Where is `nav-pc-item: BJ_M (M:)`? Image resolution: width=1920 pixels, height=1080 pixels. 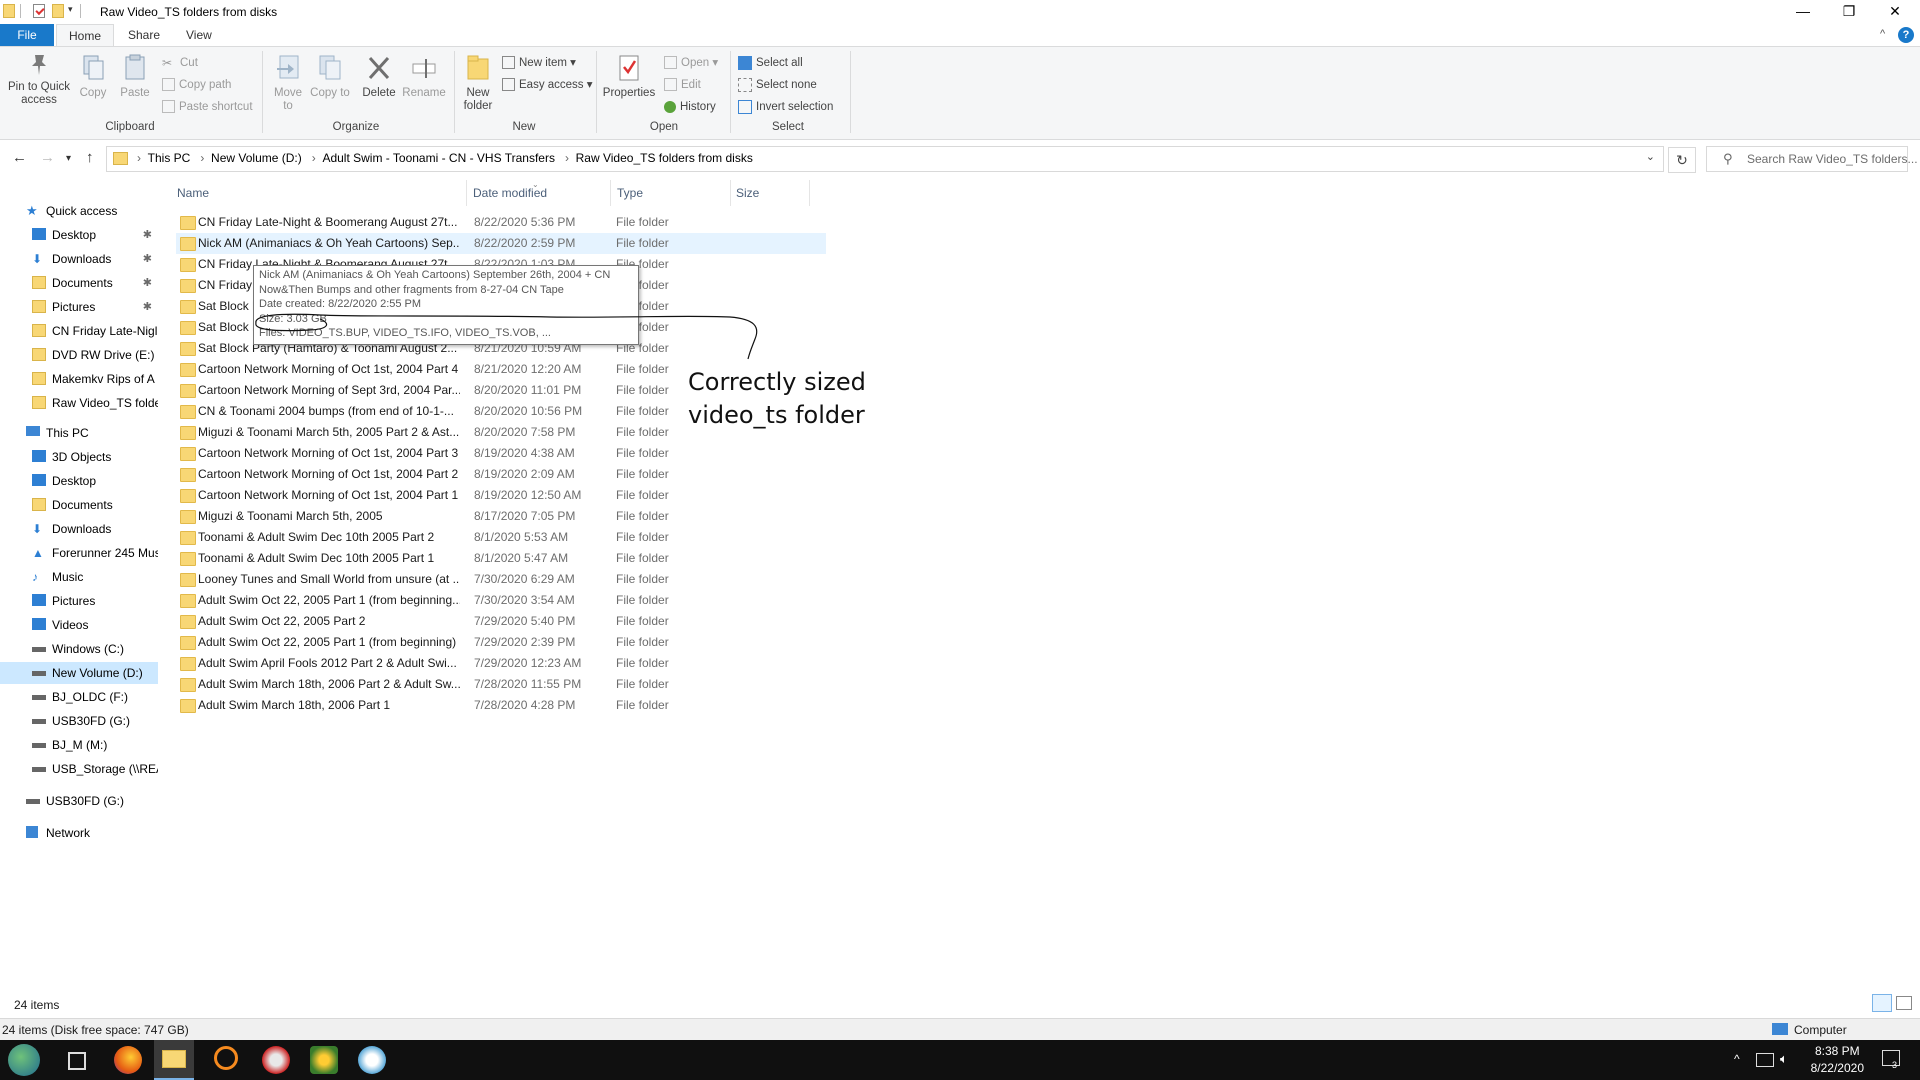 nav-pc-item: BJ_M (M:) is located at coordinates (79, 745).